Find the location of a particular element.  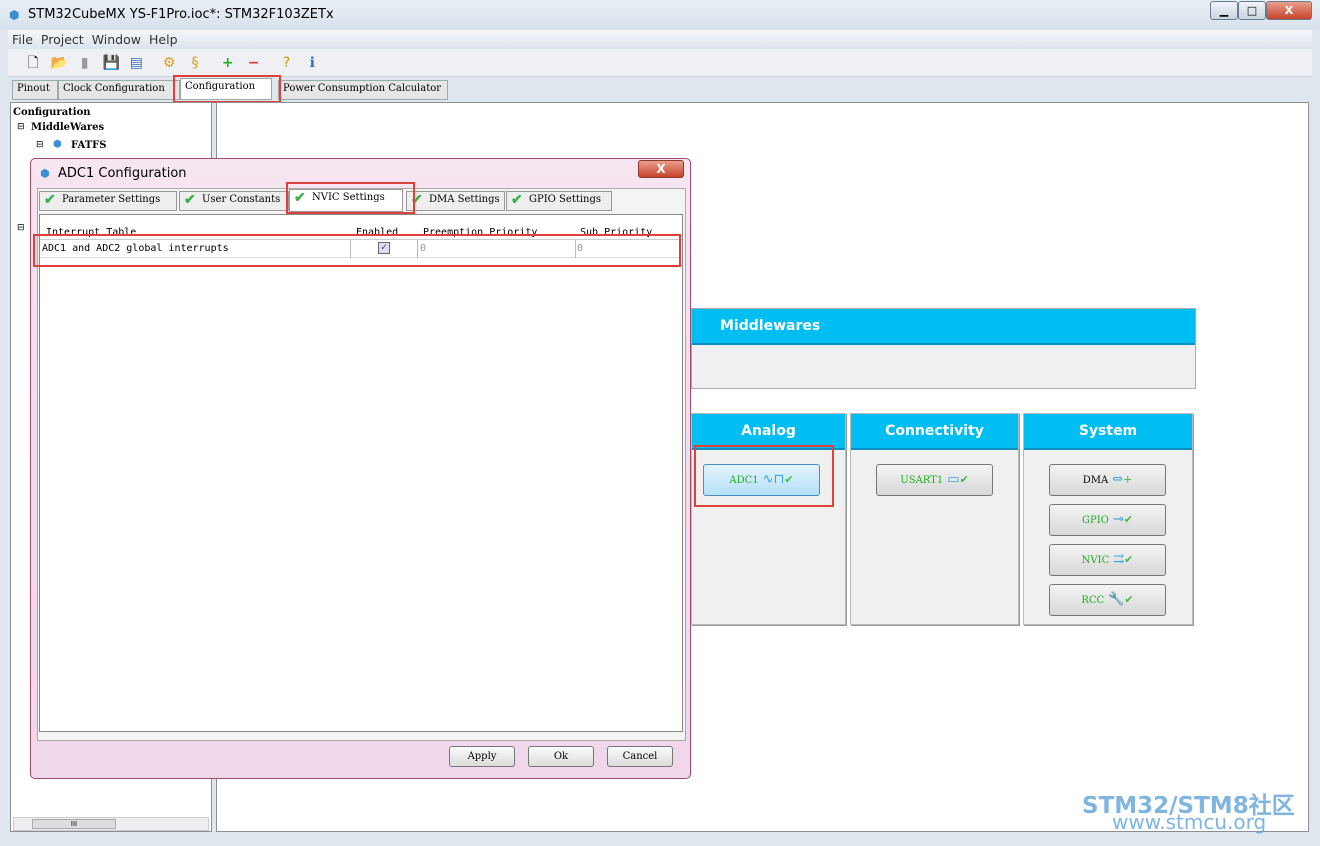

usart1-button: USART1 ▭✔ is located at coordinates (934, 480).